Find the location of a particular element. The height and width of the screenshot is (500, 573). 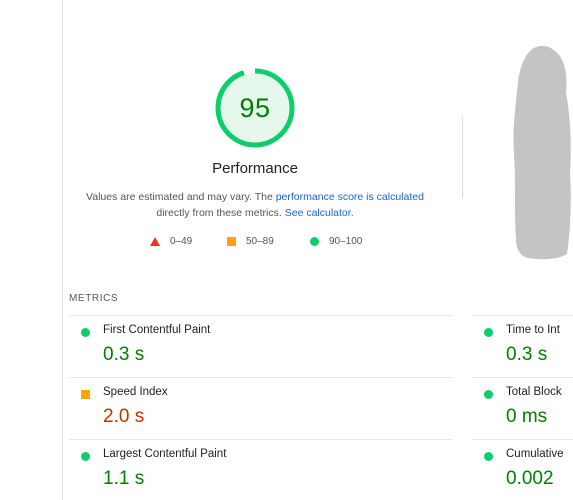

metric-name: Total Block is located at coordinates (534, 392).